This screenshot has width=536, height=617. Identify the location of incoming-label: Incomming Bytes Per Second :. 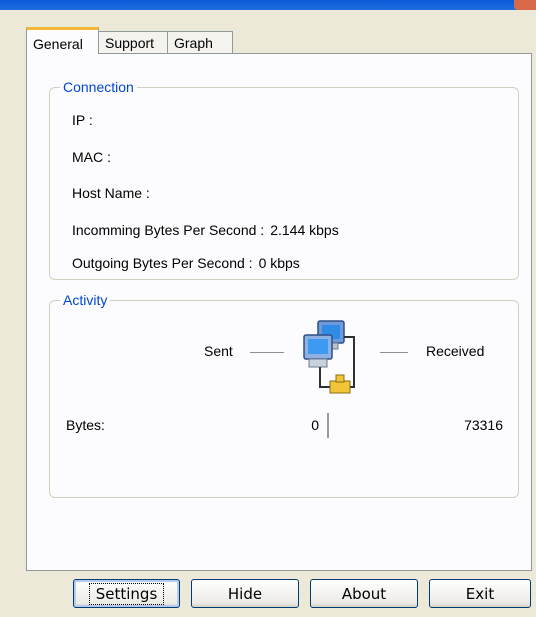
(168, 230).